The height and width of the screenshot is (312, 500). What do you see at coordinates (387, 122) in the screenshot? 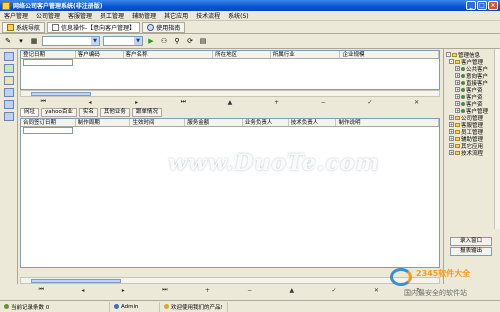
I see `col-production-notes: 制作说明` at bounding box center [387, 122].